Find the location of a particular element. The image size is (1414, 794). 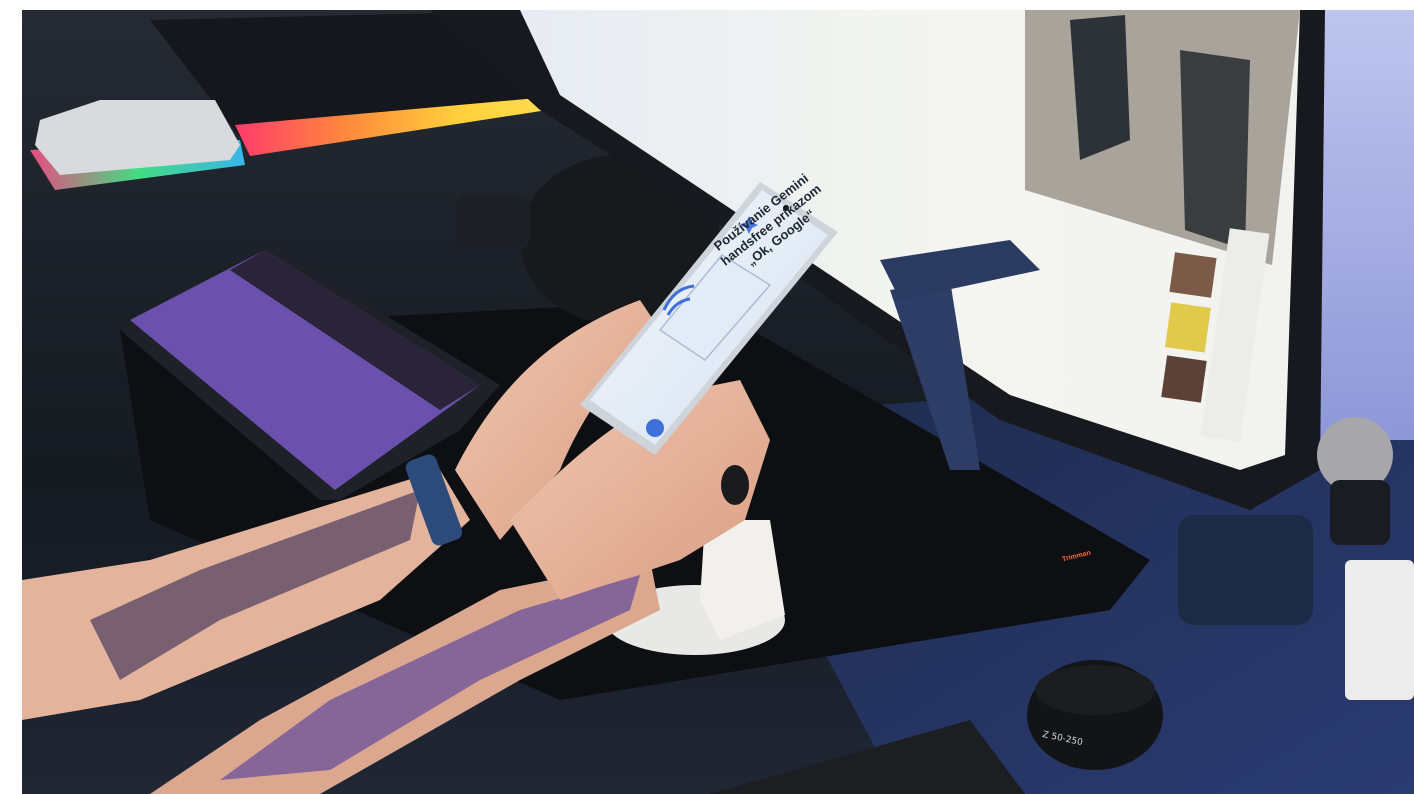

video-person-right is located at coordinates (1215, 150).